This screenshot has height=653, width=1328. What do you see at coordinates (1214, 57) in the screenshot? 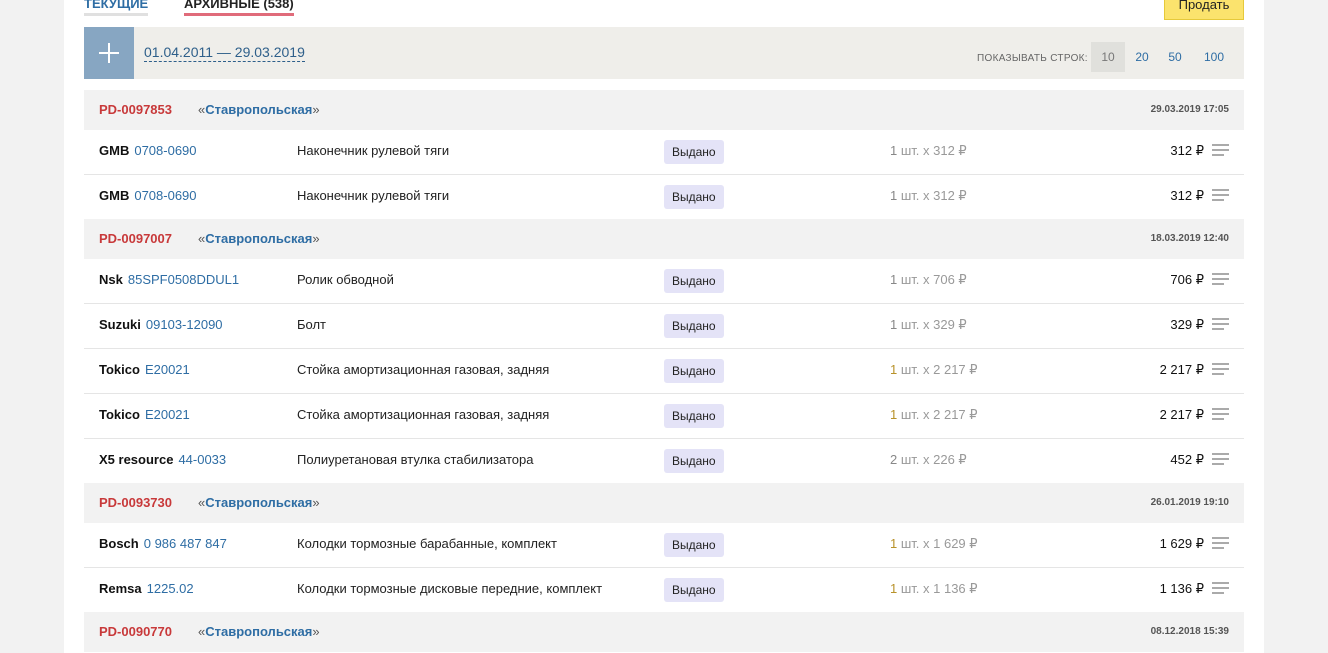
I see `rows-option-100: 100` at bounding box center [1214, 57].